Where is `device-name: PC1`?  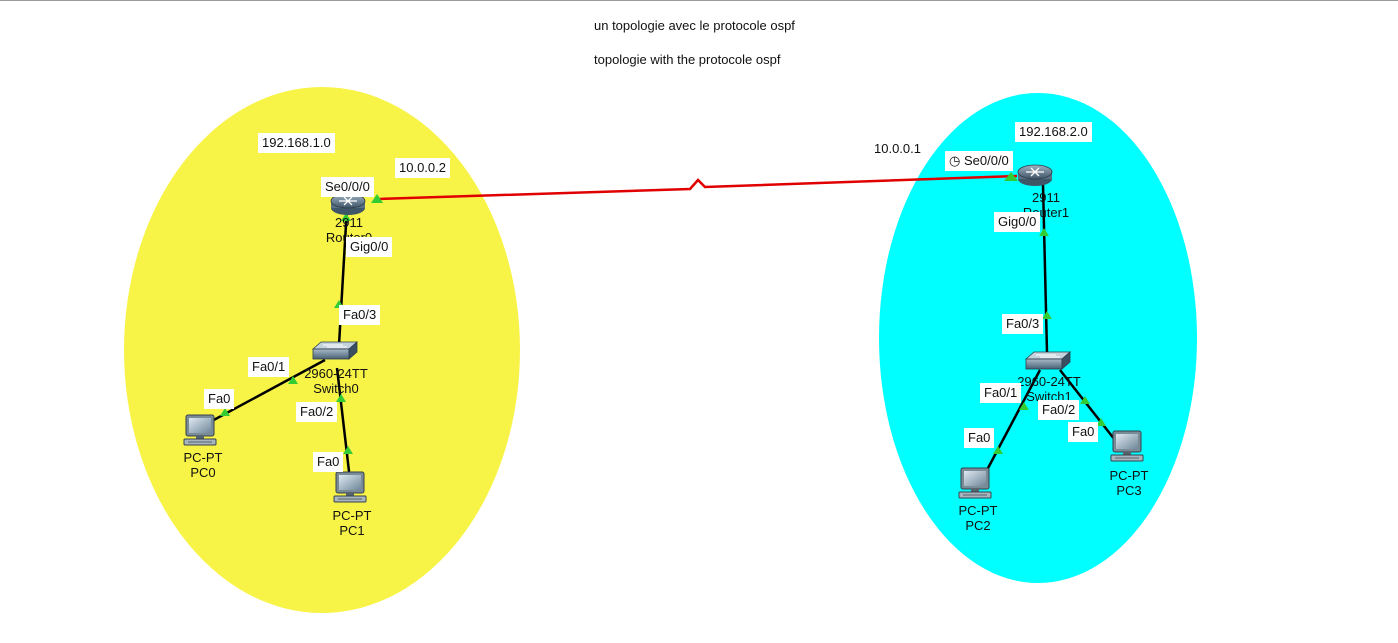
device-name: PC1 is located at coordinates (352, 530).